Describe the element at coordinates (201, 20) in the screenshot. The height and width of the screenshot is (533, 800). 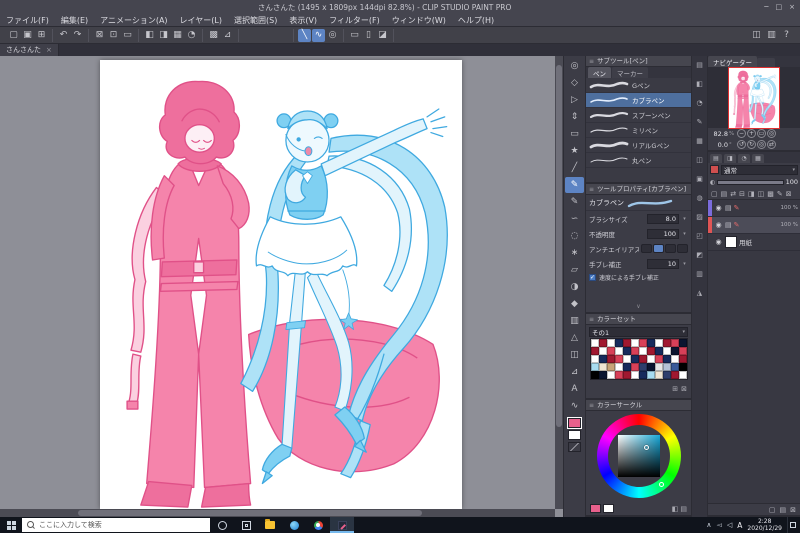
I see `menu-item-4: レイヤー(L)` at that location.